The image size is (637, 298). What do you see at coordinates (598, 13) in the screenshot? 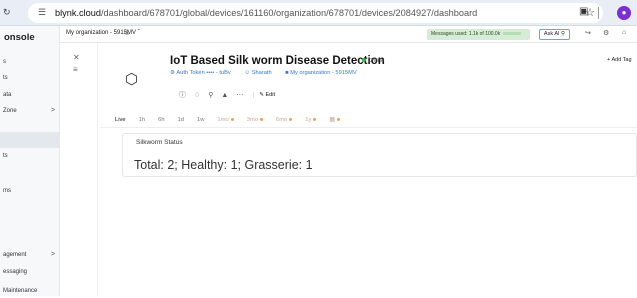
I see `toolbar-divider` at bounding box center [598, 13].